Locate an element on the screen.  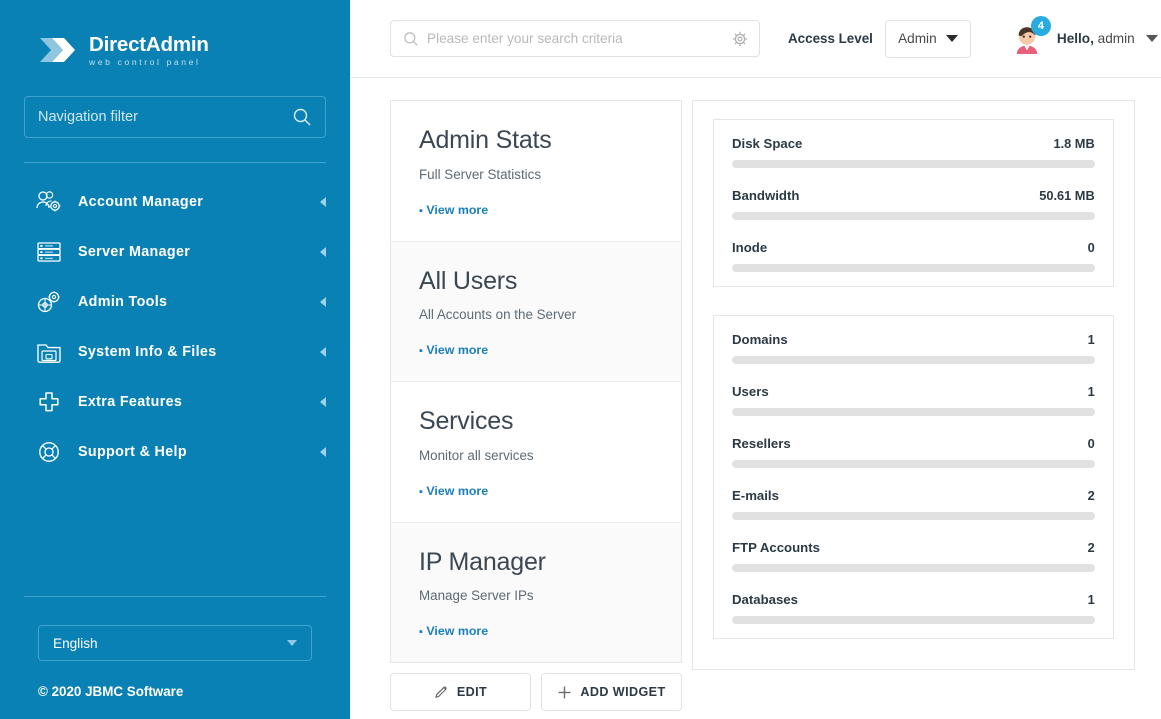
search-input is located at coordinates (579, 38).